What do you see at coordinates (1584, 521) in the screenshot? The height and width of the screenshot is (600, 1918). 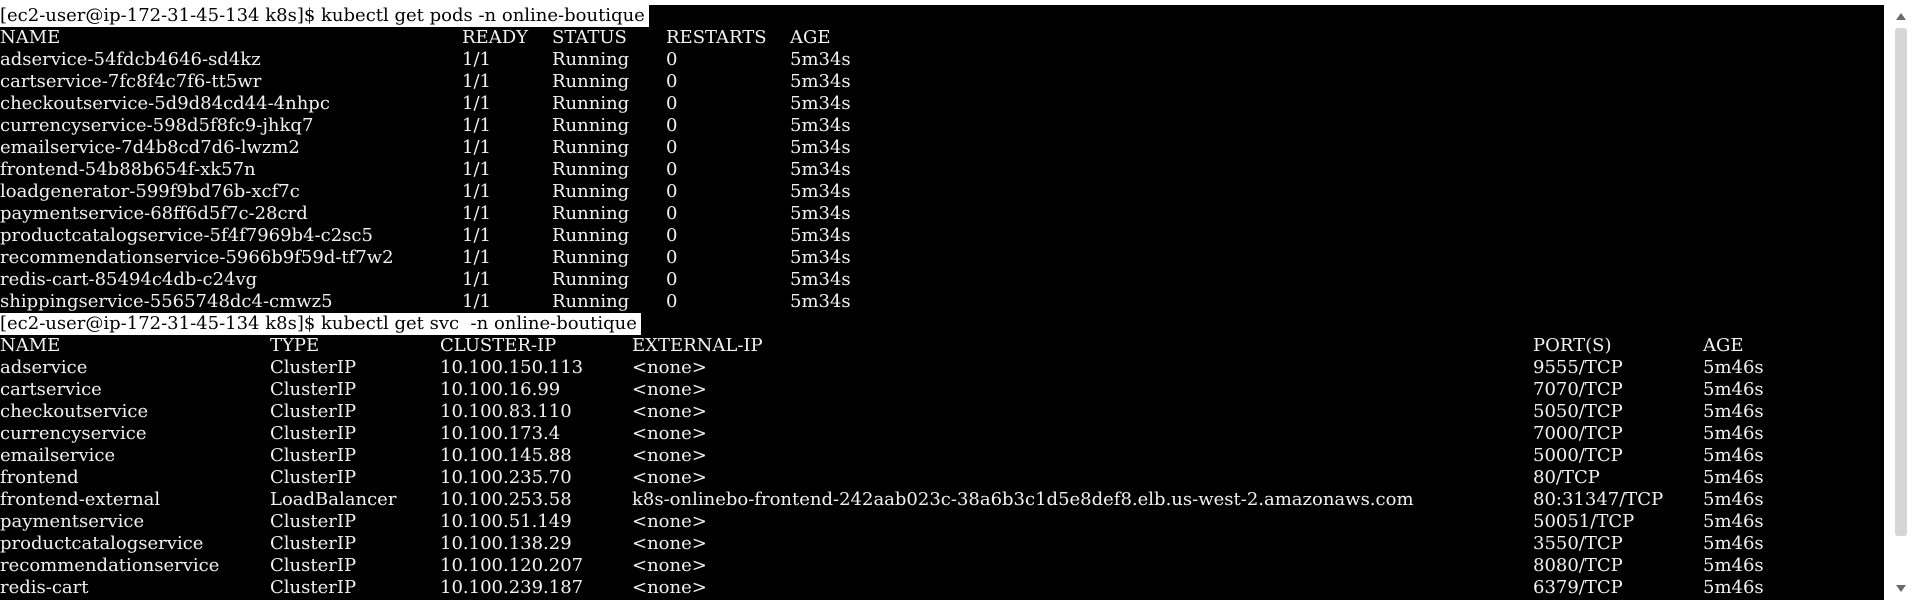 I see `svc-cell-ports: 50051/TCP` at bounding box center [1584, 521].